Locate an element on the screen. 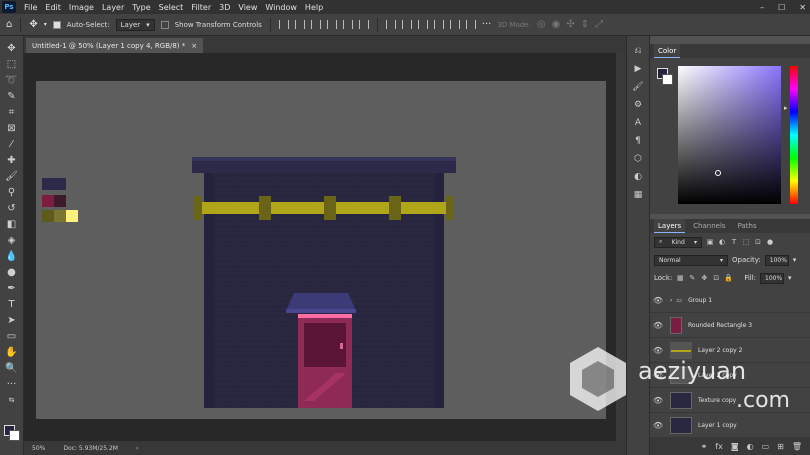 The width and height of the screenshot is (810, 455). folder-icon: ▭ is located at coordinates (766, 446).